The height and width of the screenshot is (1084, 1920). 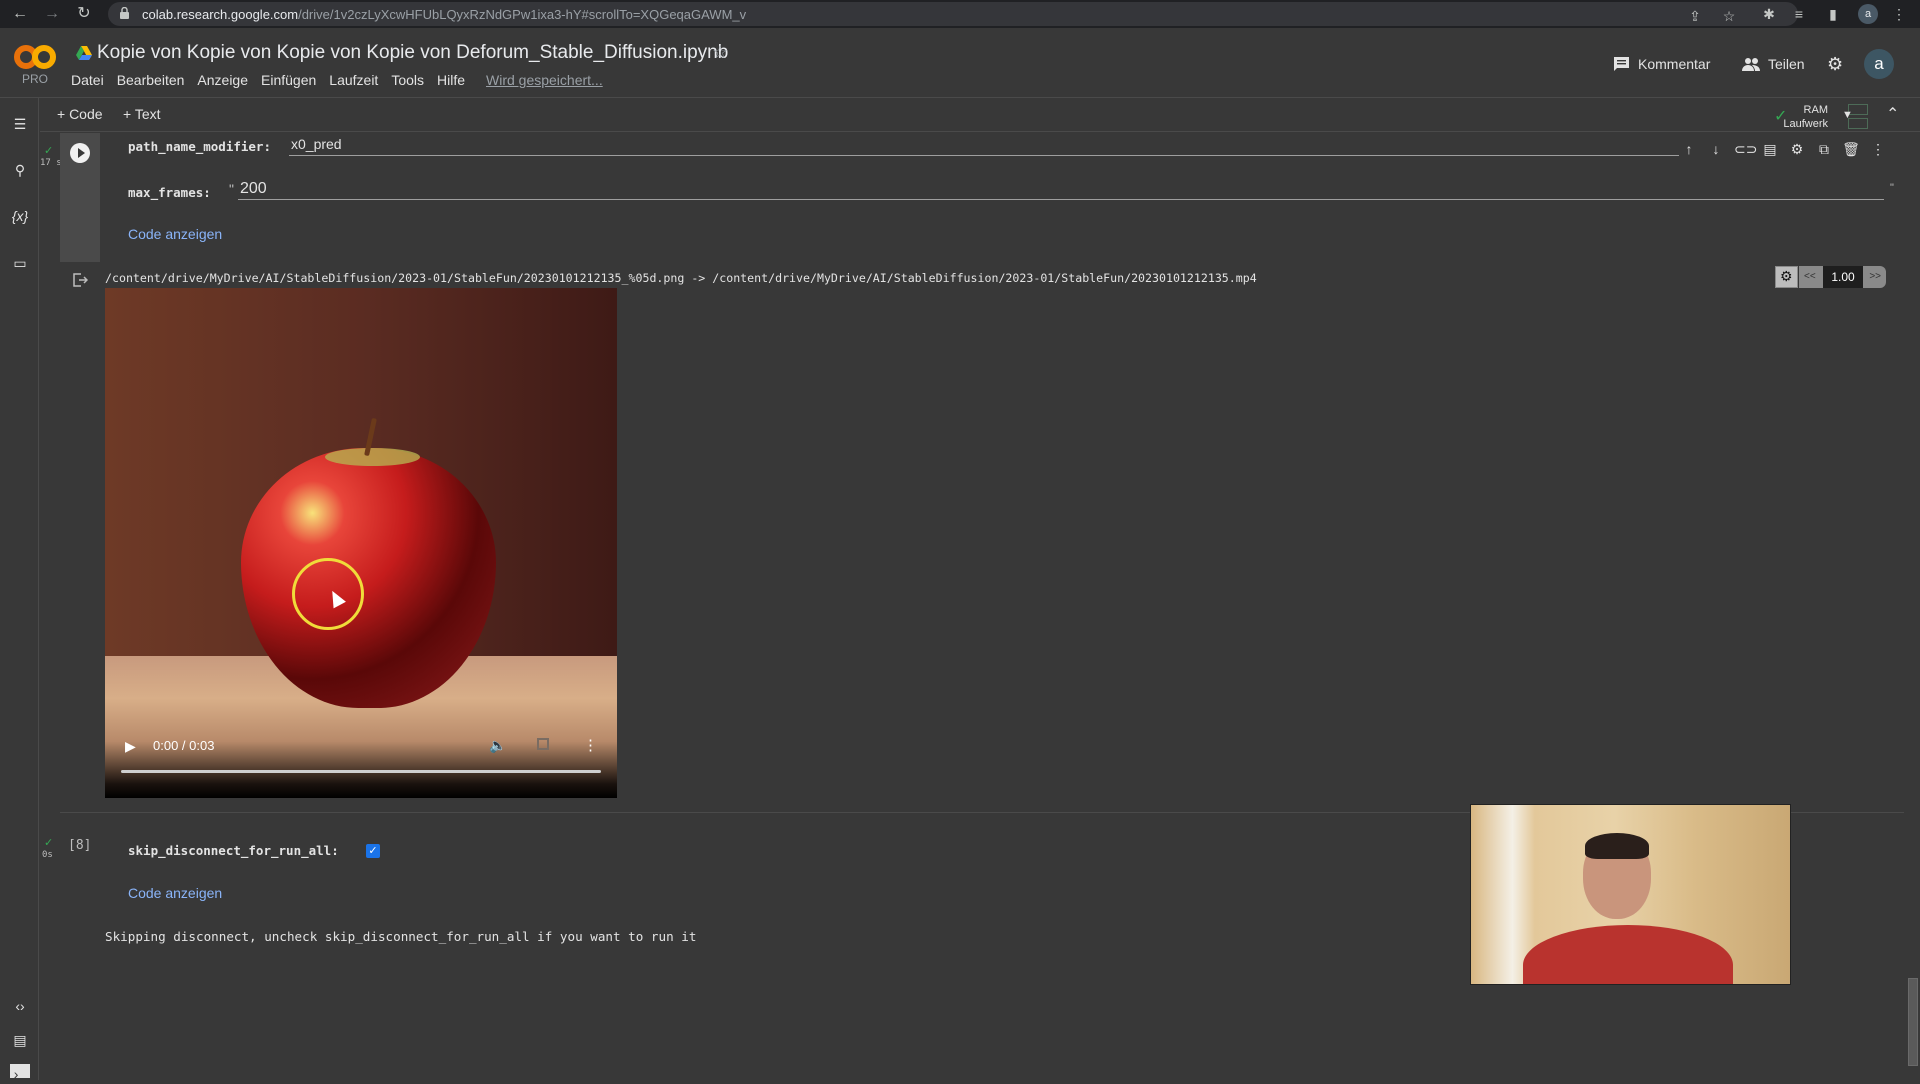 What do you see at coordinates (79, 845) in the screenshot?
I see `execution-count: [8]` at bounding box center [79, 845].